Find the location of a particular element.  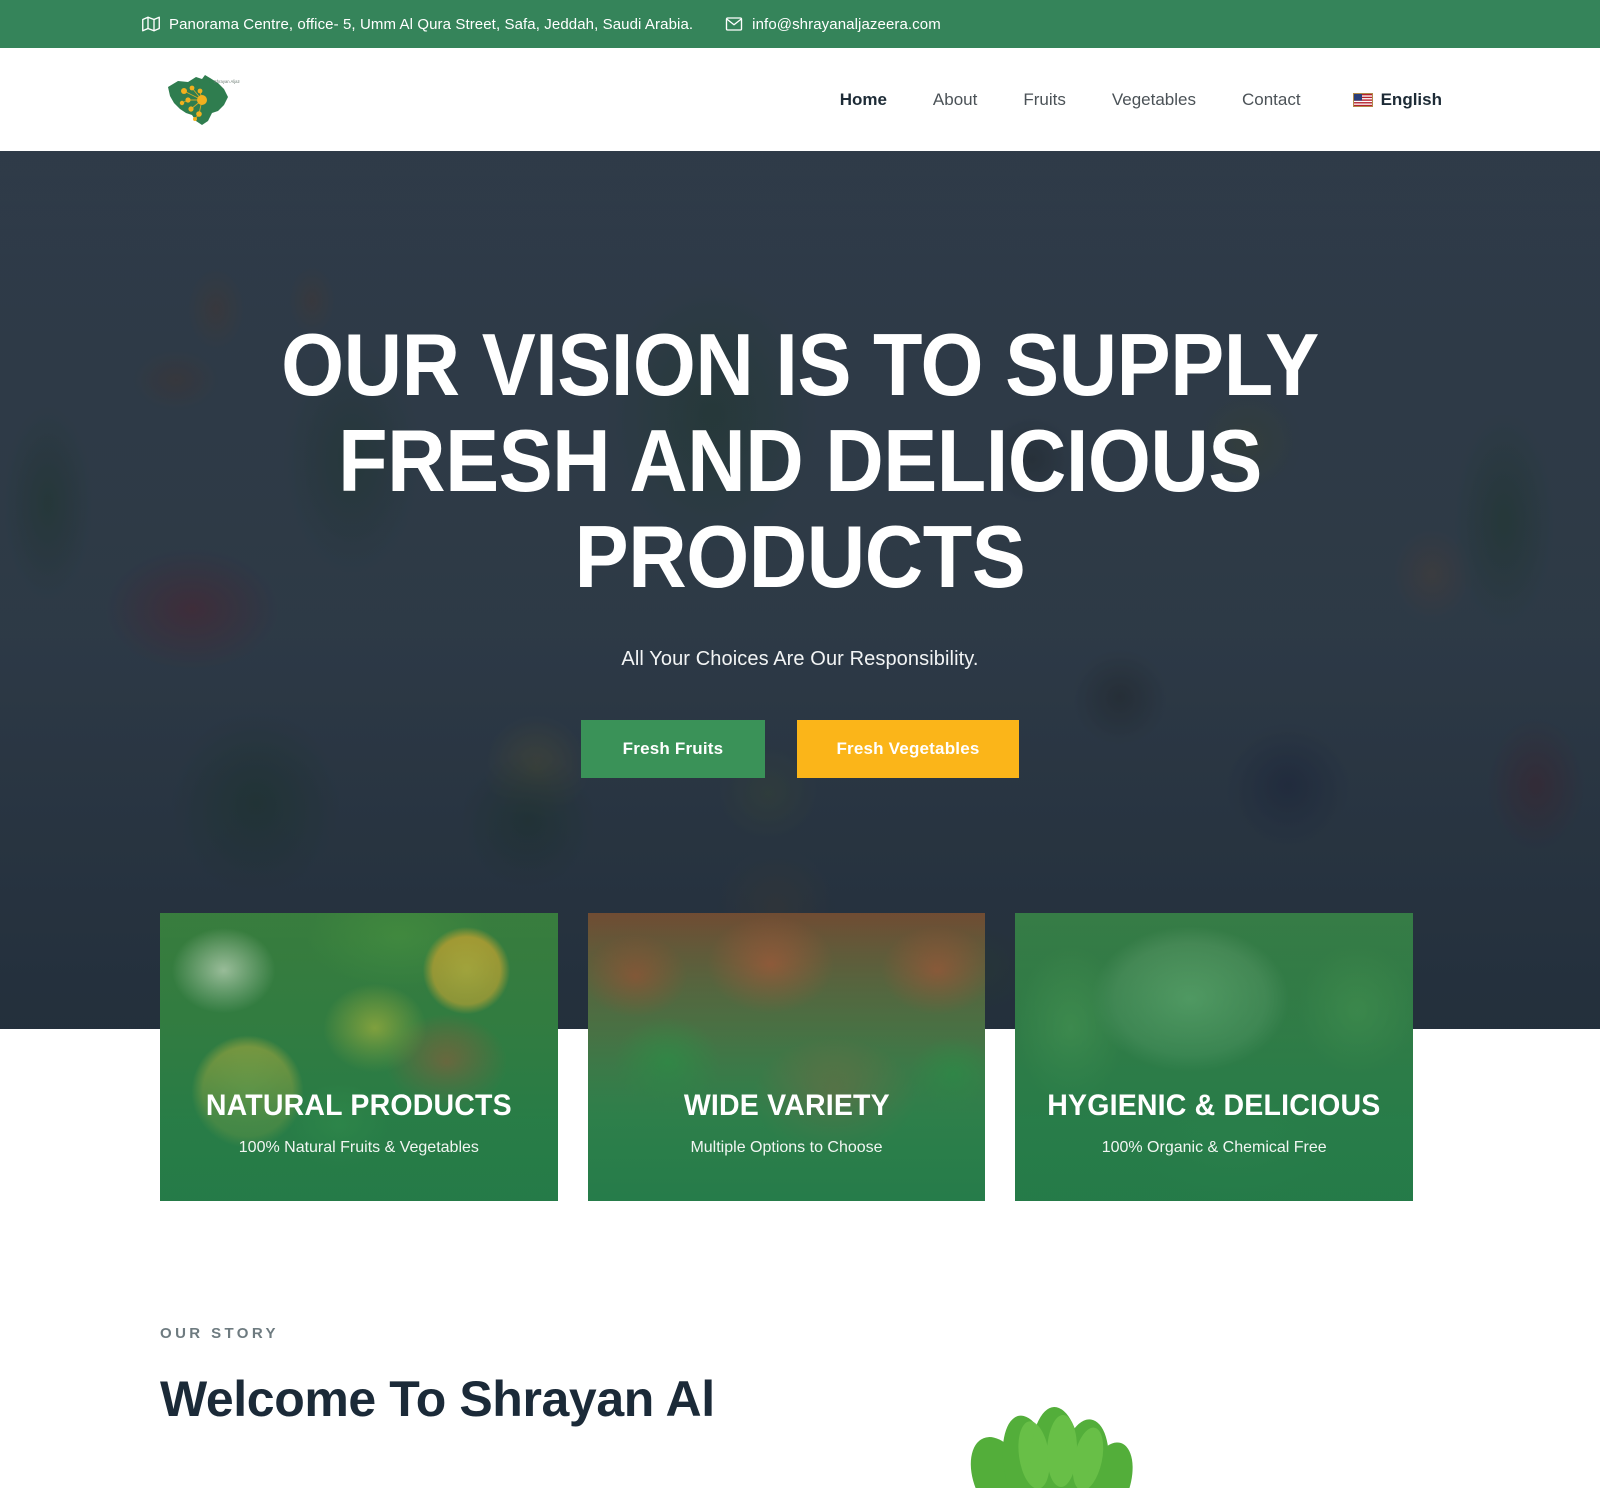

feature-card-subtitle: 100% Natural Fruits & Vegetables is located at coordinates (358, 1147).